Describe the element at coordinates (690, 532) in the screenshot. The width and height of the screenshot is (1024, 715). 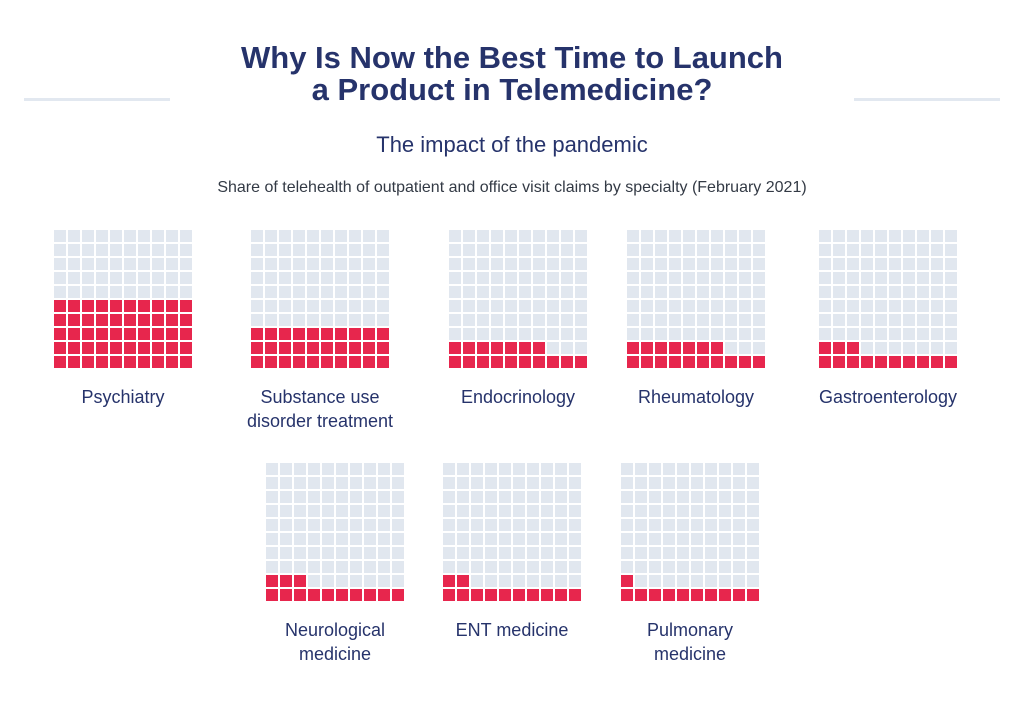
I see `waffle-pulmonary-medicine` at that location.